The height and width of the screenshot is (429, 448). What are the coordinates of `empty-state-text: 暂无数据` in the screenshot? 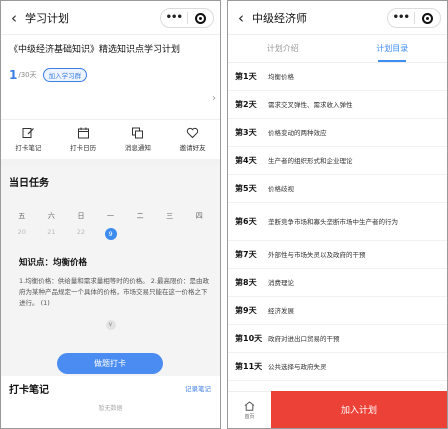 It's located at (110, 408).